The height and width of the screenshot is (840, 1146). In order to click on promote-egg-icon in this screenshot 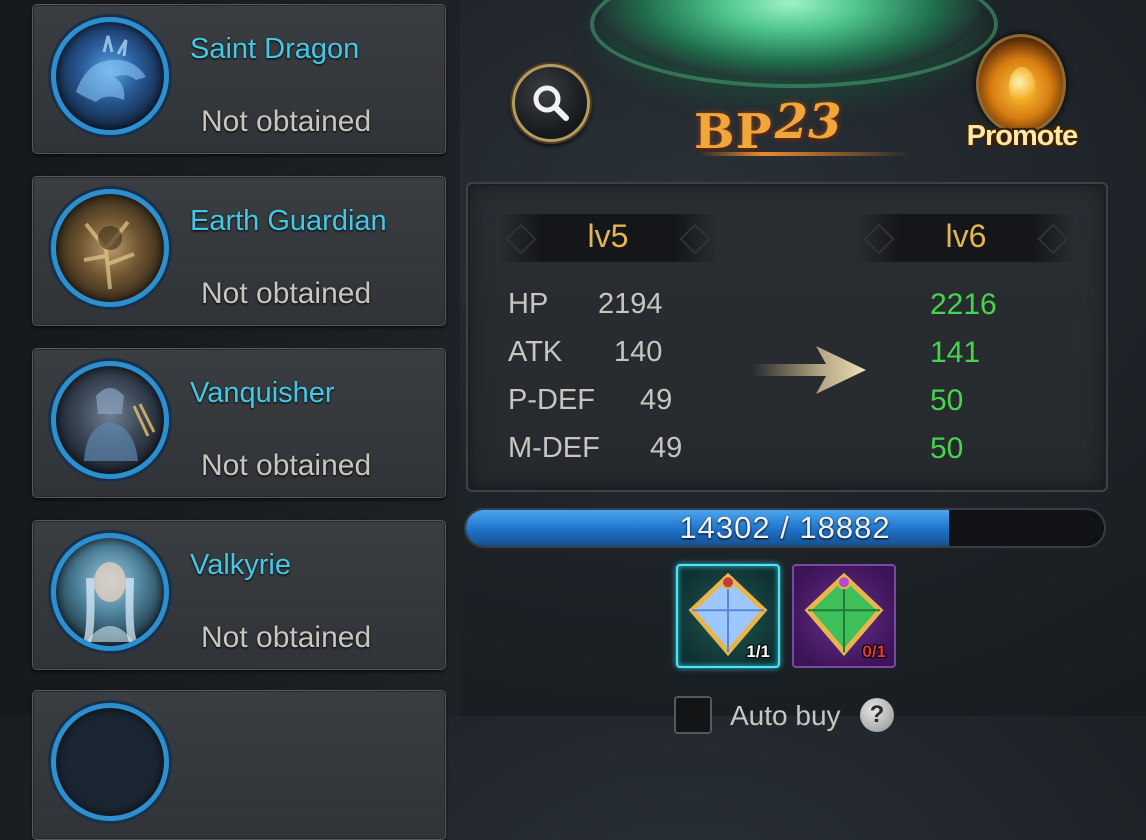, I will do `click(1021, 84)`.